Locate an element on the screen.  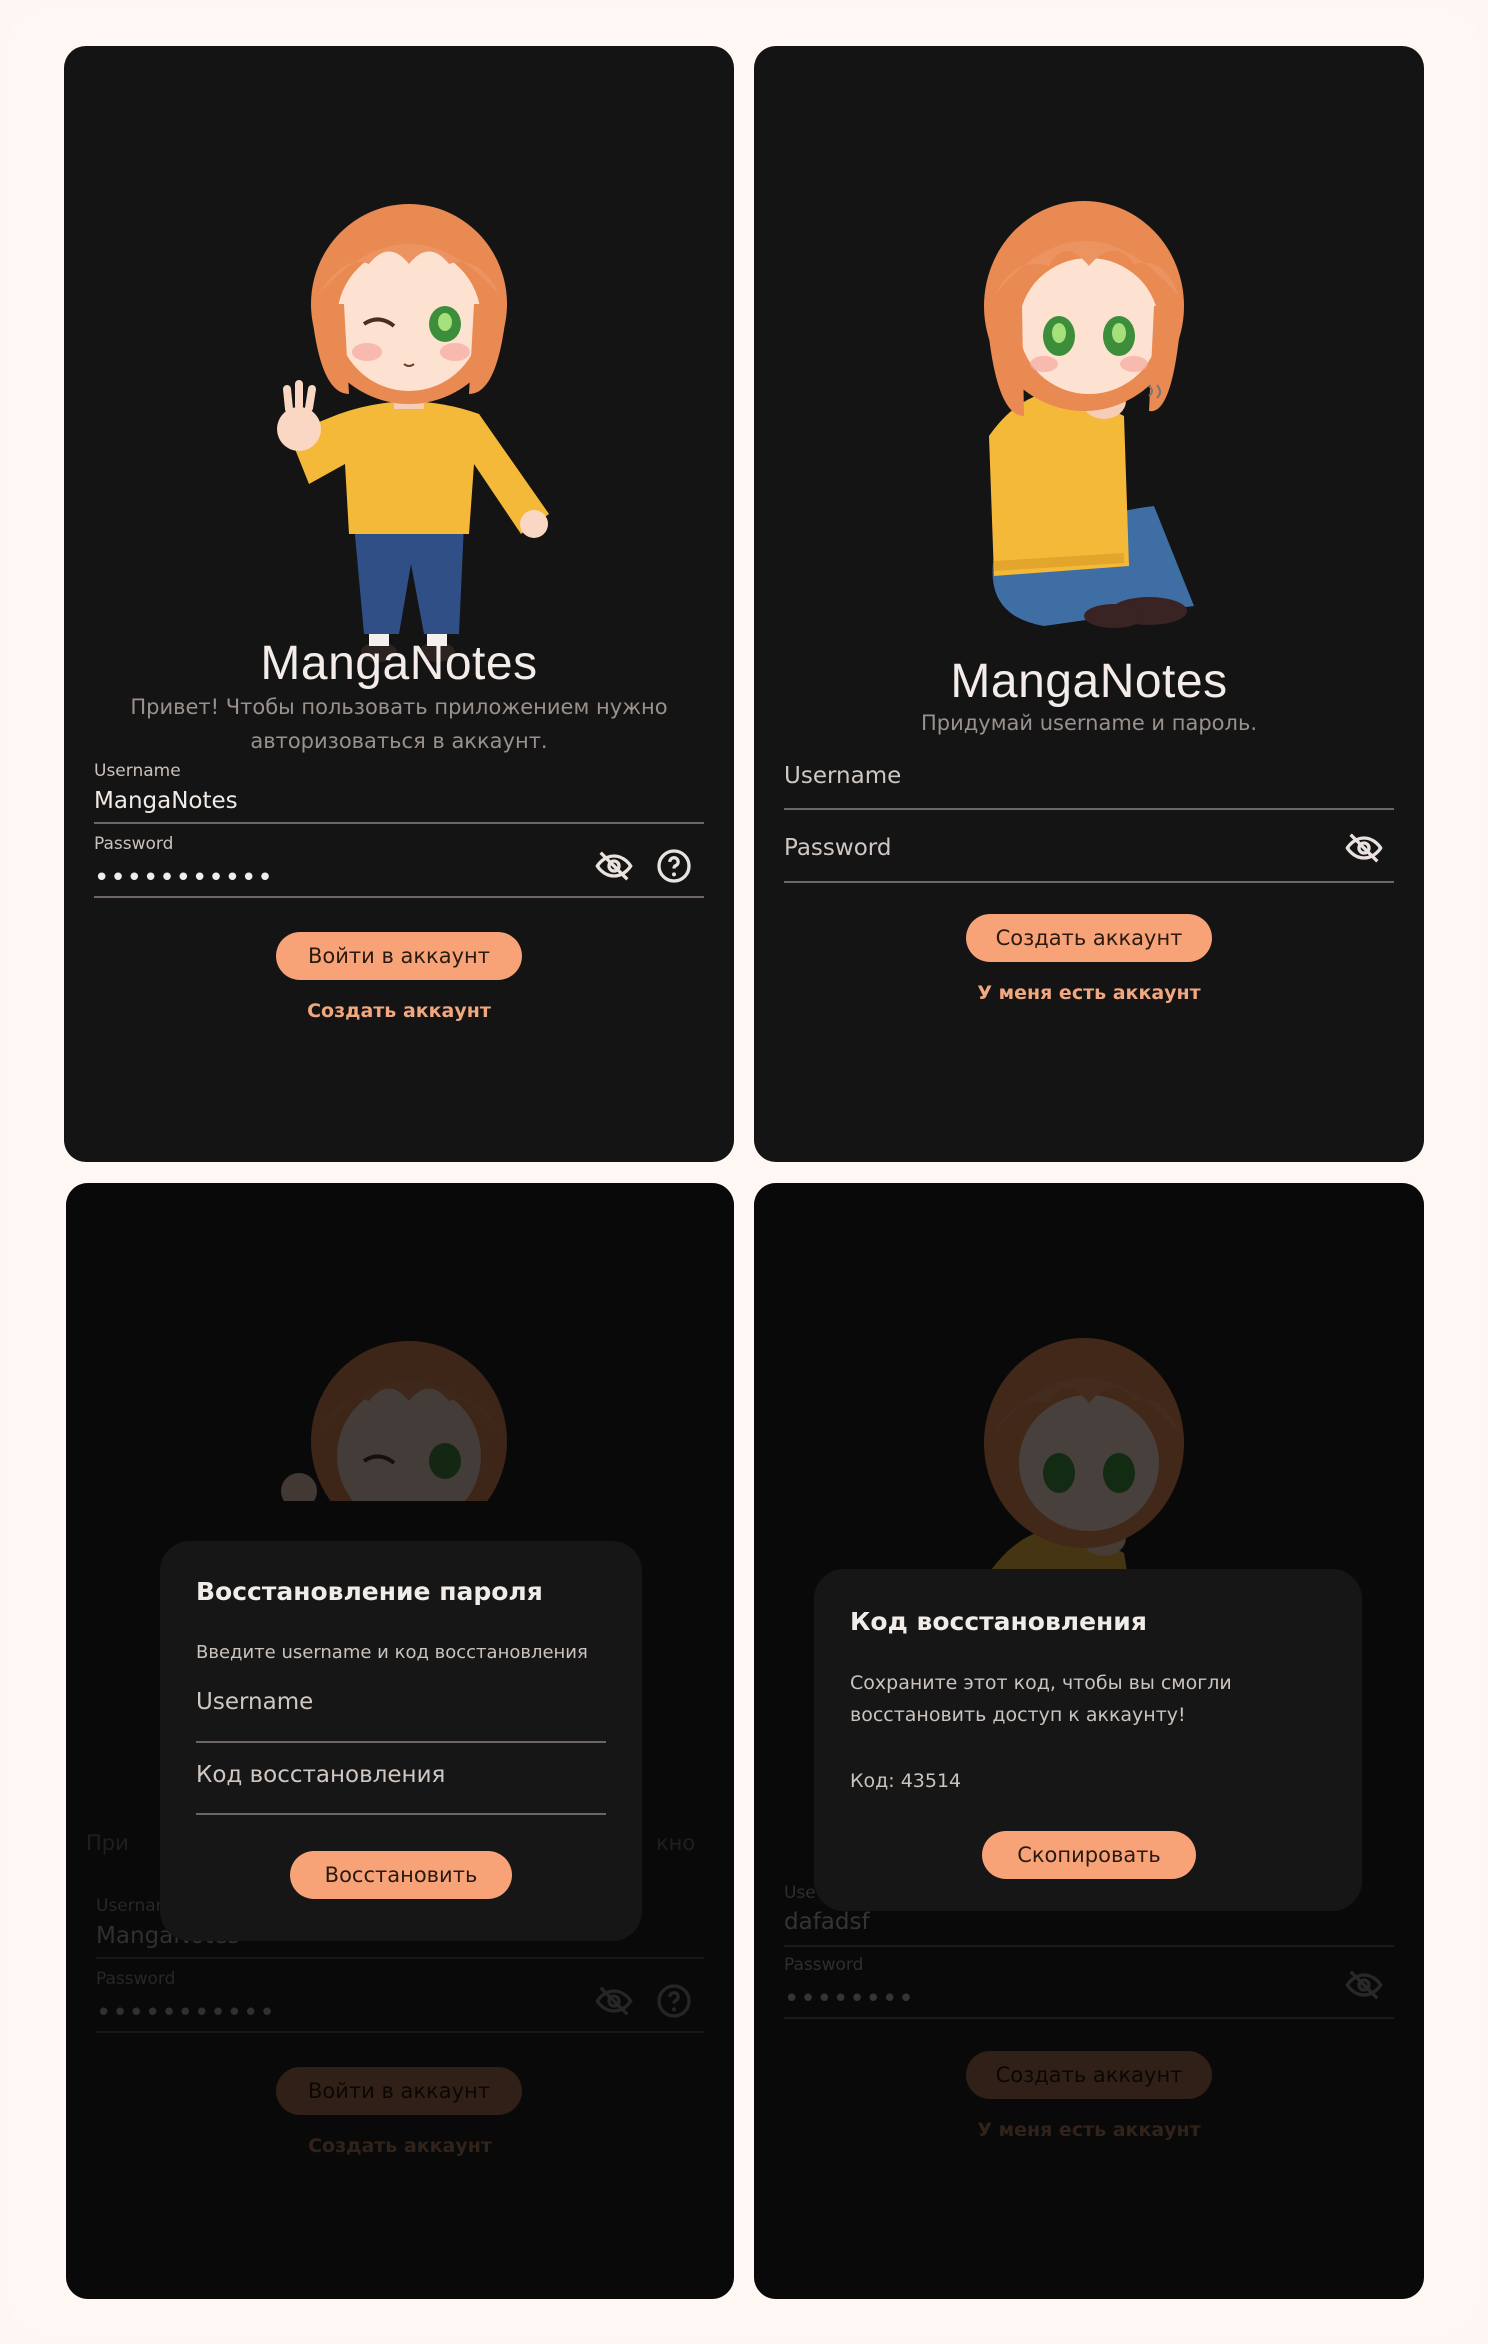
password-input: •••••••• is located at coordinates (849, 1999).